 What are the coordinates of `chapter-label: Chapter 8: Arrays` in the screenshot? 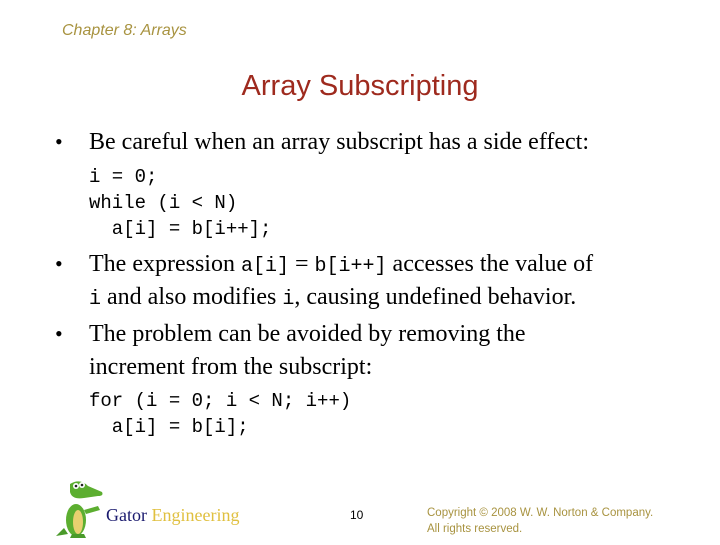 It's located at (124, 30).